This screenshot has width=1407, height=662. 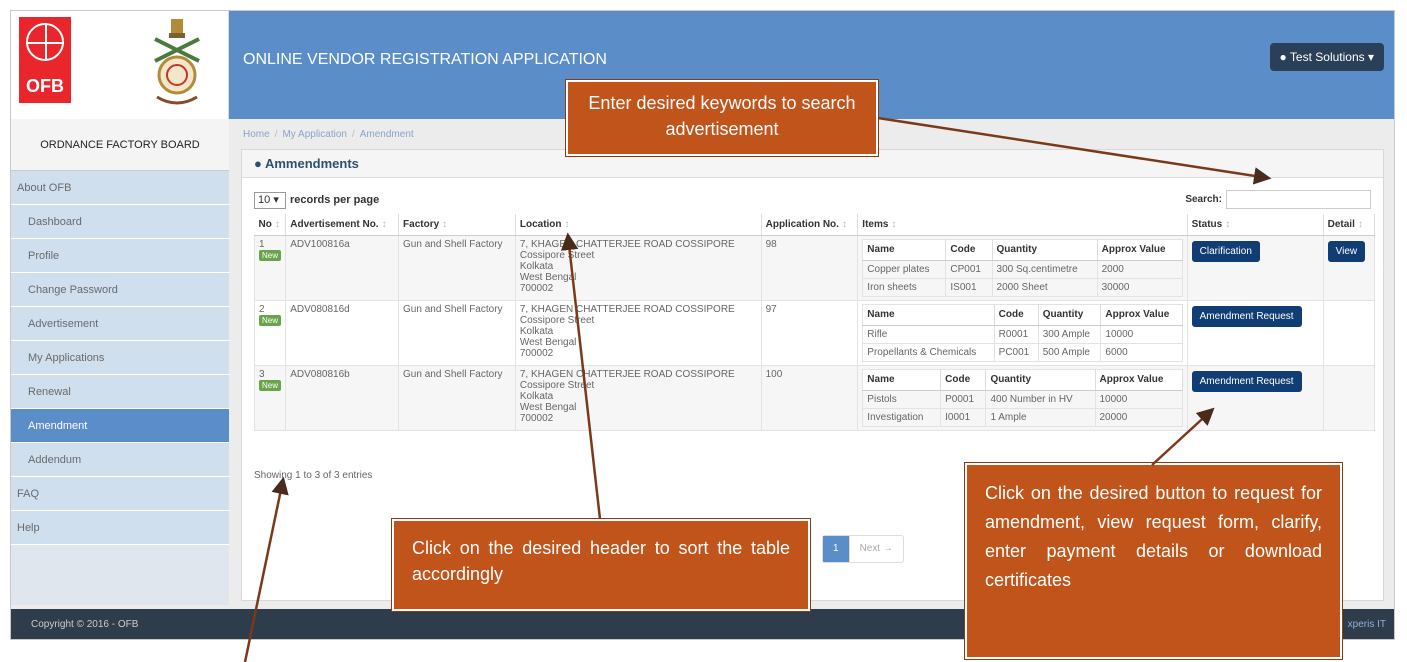 What do you see at coordinates (1183, 436) in the screenshot?
I see `arrow-to-button` at bounding box center [1183, 436].